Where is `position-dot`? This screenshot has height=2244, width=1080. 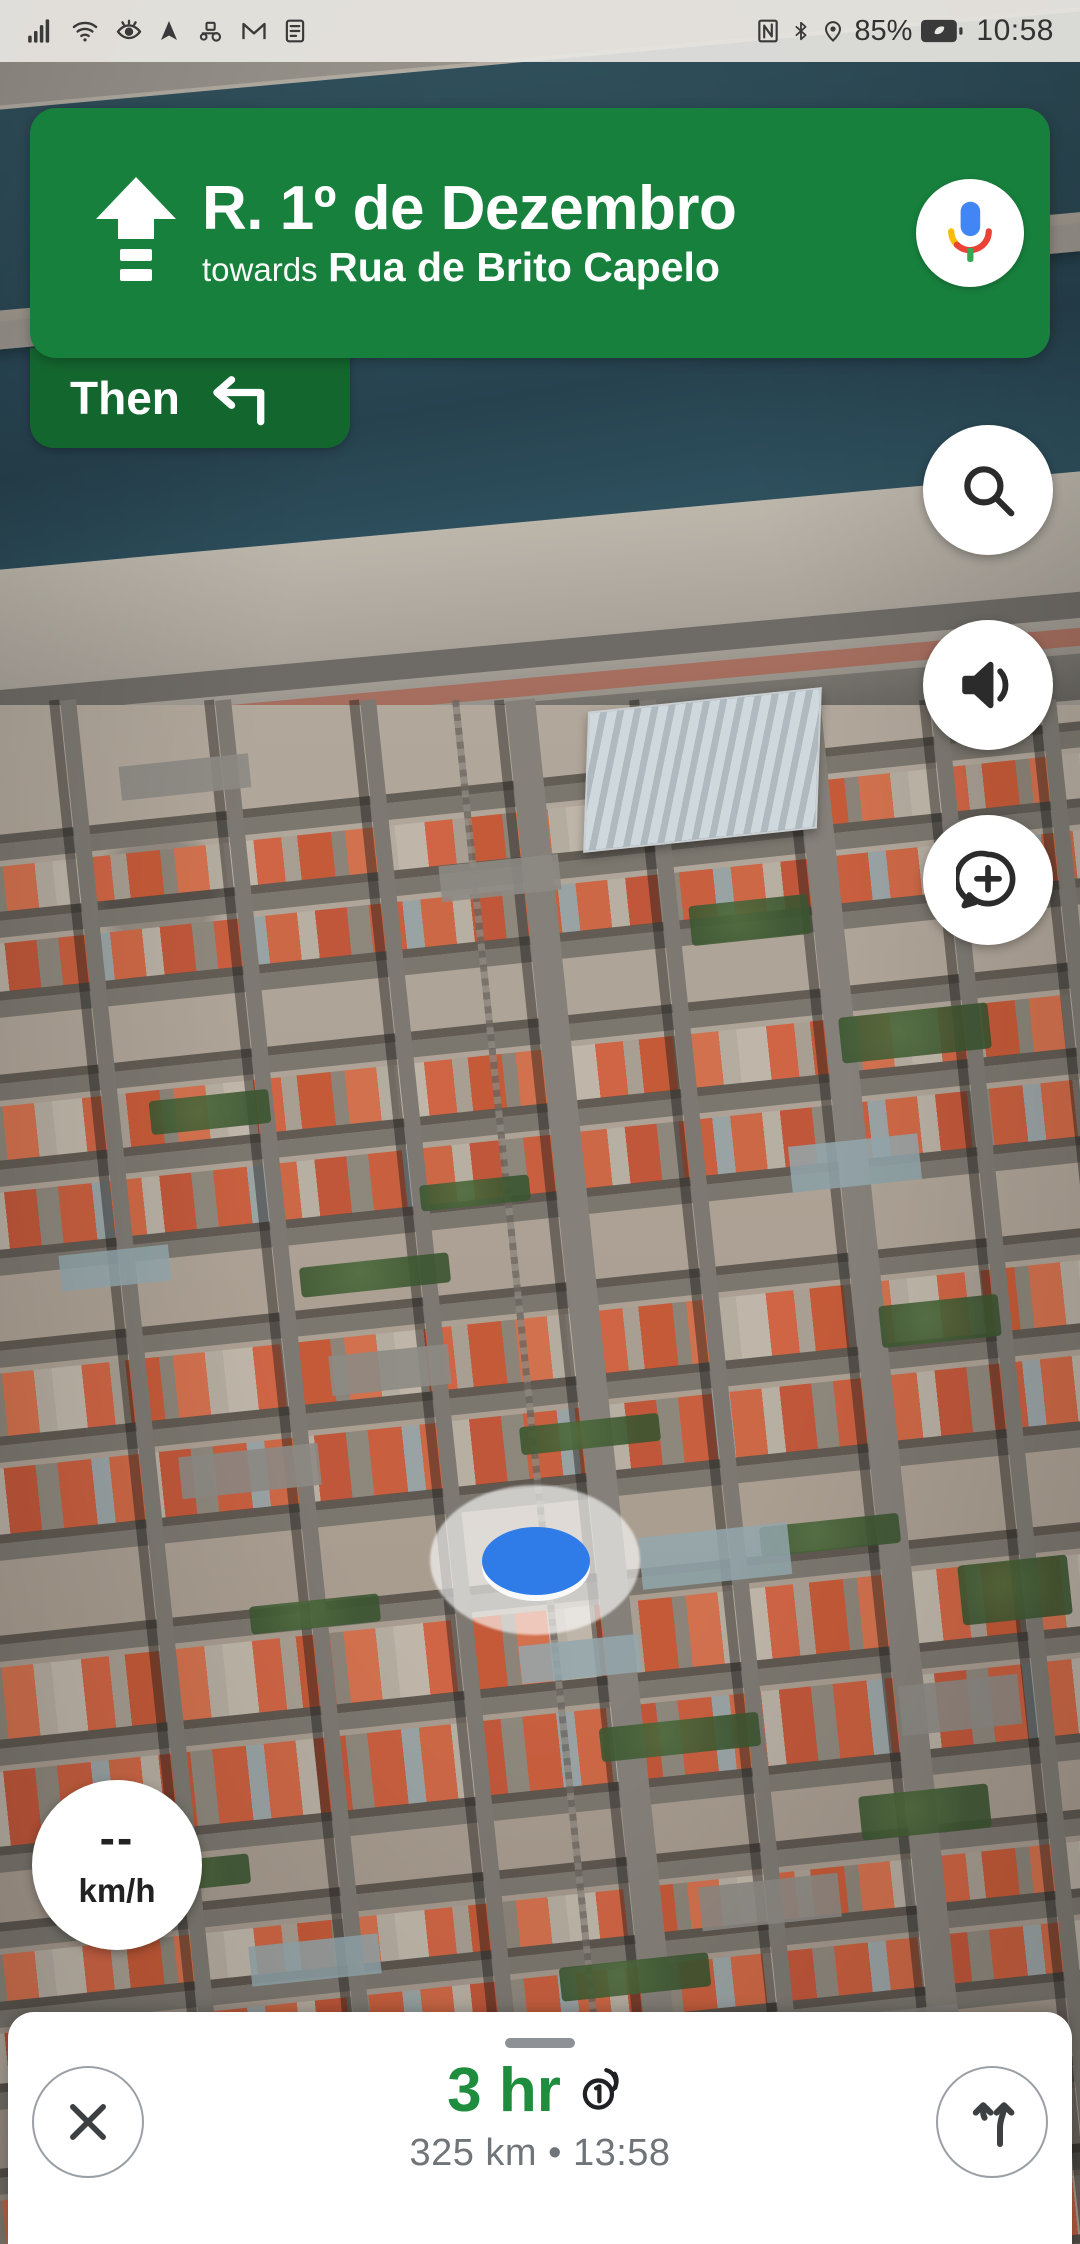
position-dot is located at coordinates (536, 1561).